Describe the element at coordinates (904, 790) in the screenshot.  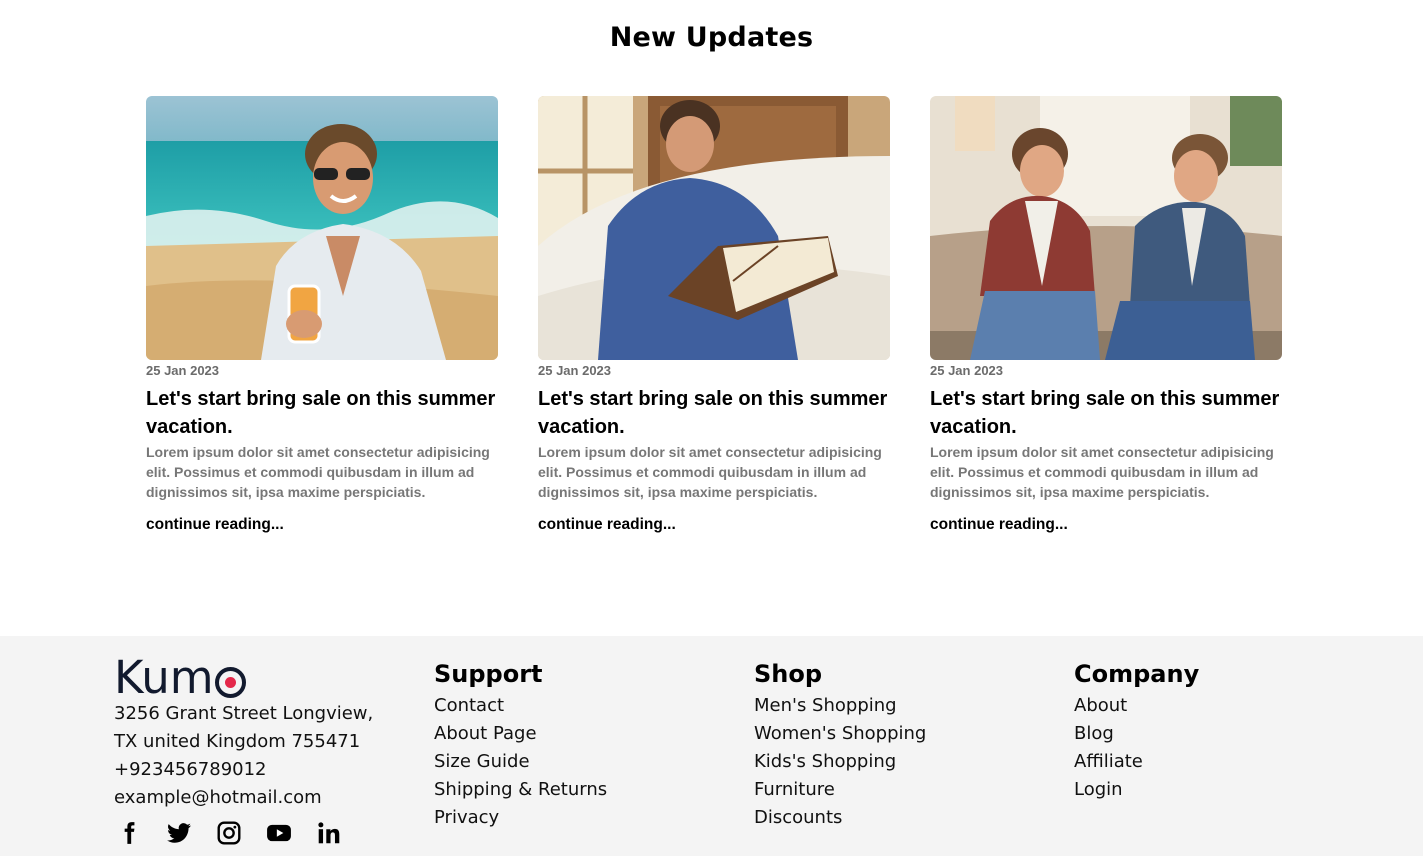
I see `footer-link-furniture: Furniture` at that location.